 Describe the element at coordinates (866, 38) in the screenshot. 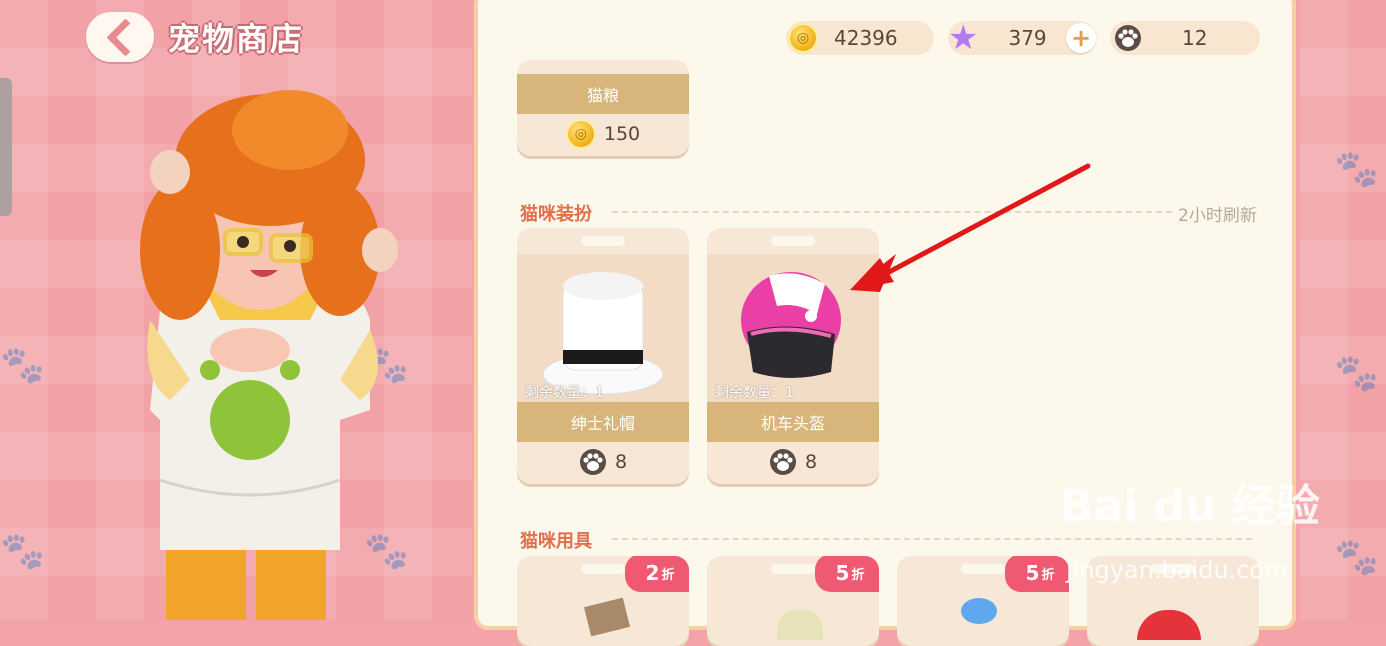

I see `coin-amount: 42396` at that location.